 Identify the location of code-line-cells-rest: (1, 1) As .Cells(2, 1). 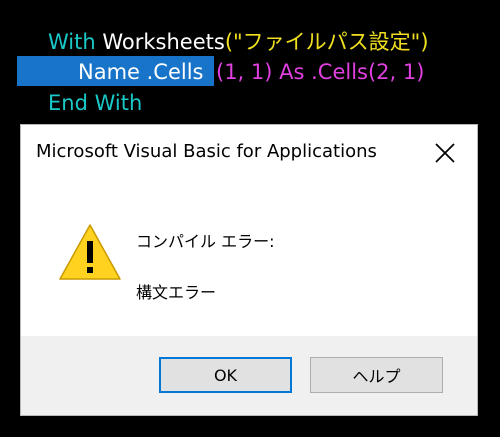
(320, 72).